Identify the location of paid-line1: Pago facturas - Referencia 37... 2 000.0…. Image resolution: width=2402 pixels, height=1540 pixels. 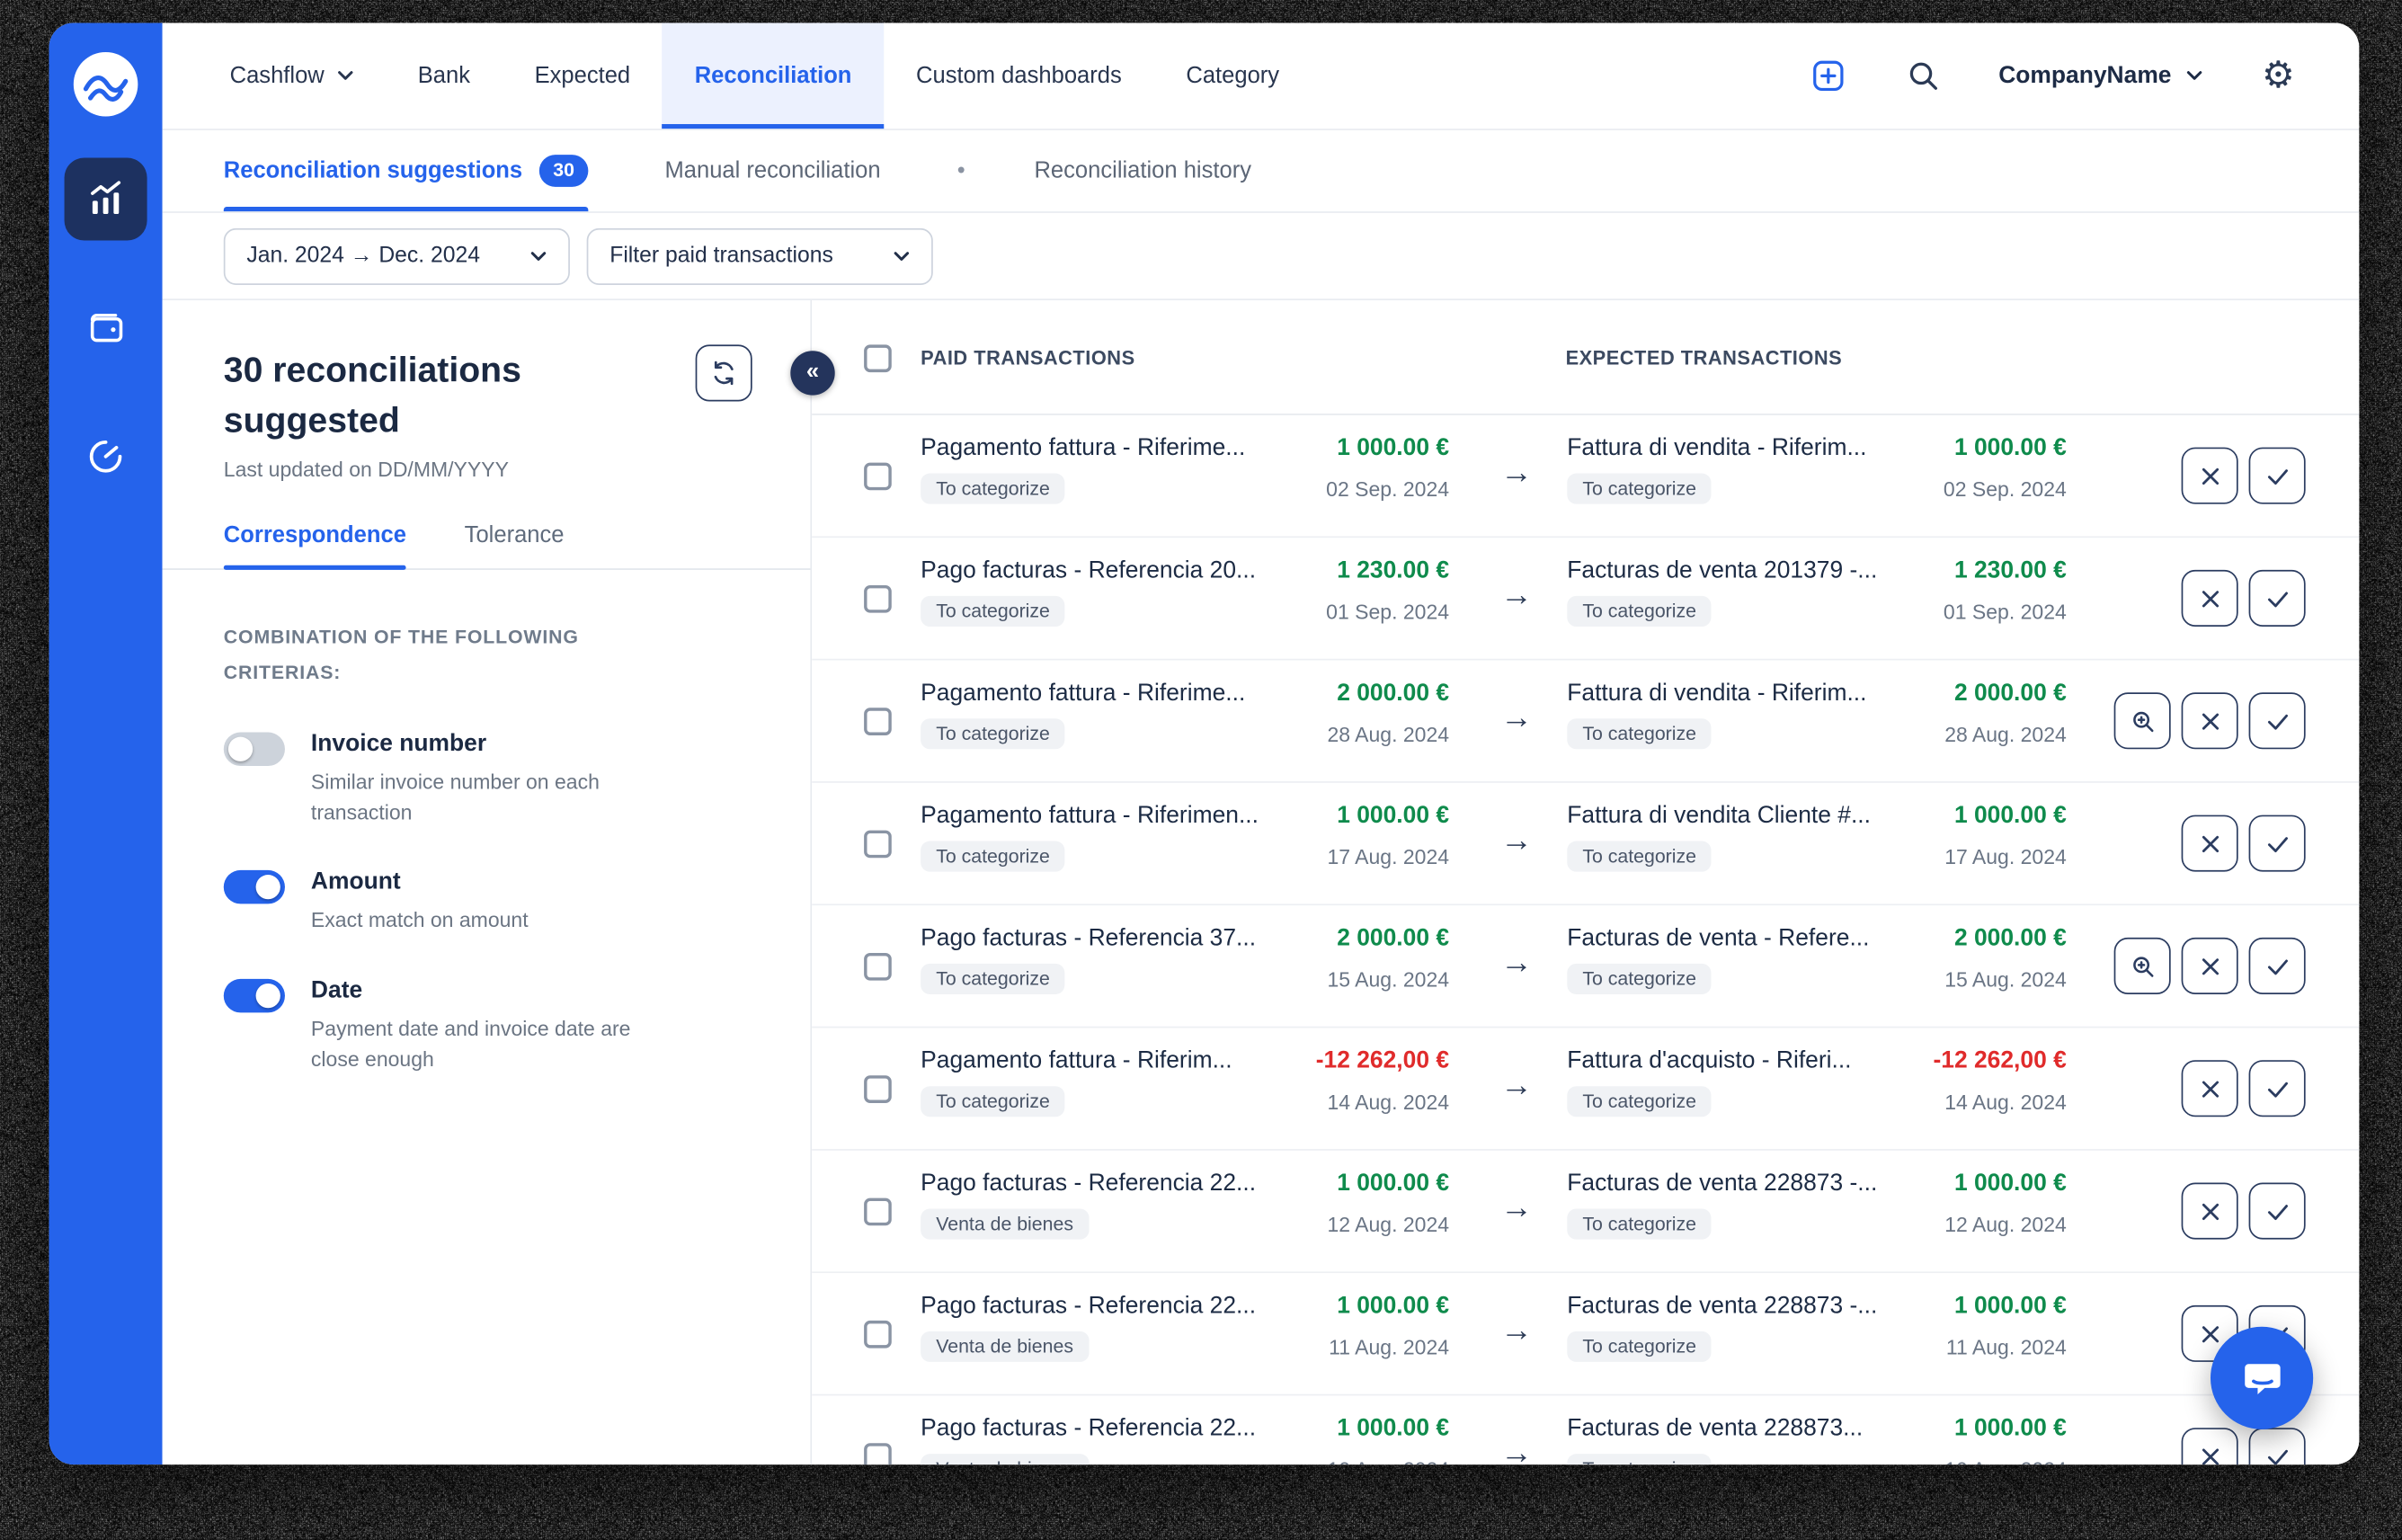
(1185, 939).